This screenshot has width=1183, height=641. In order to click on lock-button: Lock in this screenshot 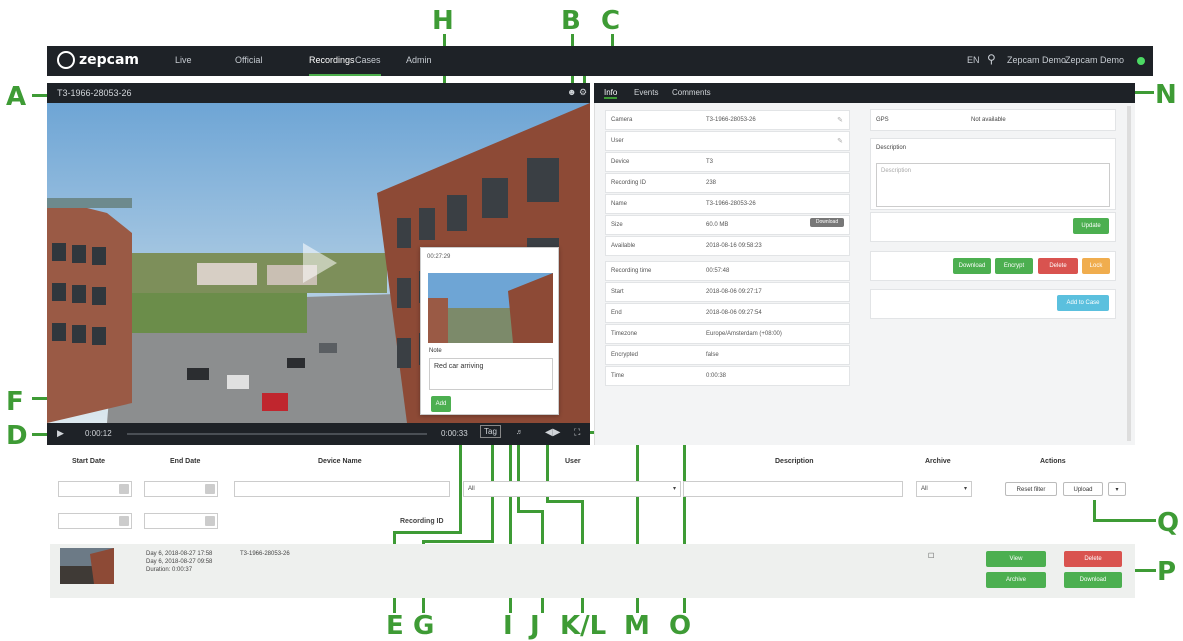, I will do `click(1096, 266)`.